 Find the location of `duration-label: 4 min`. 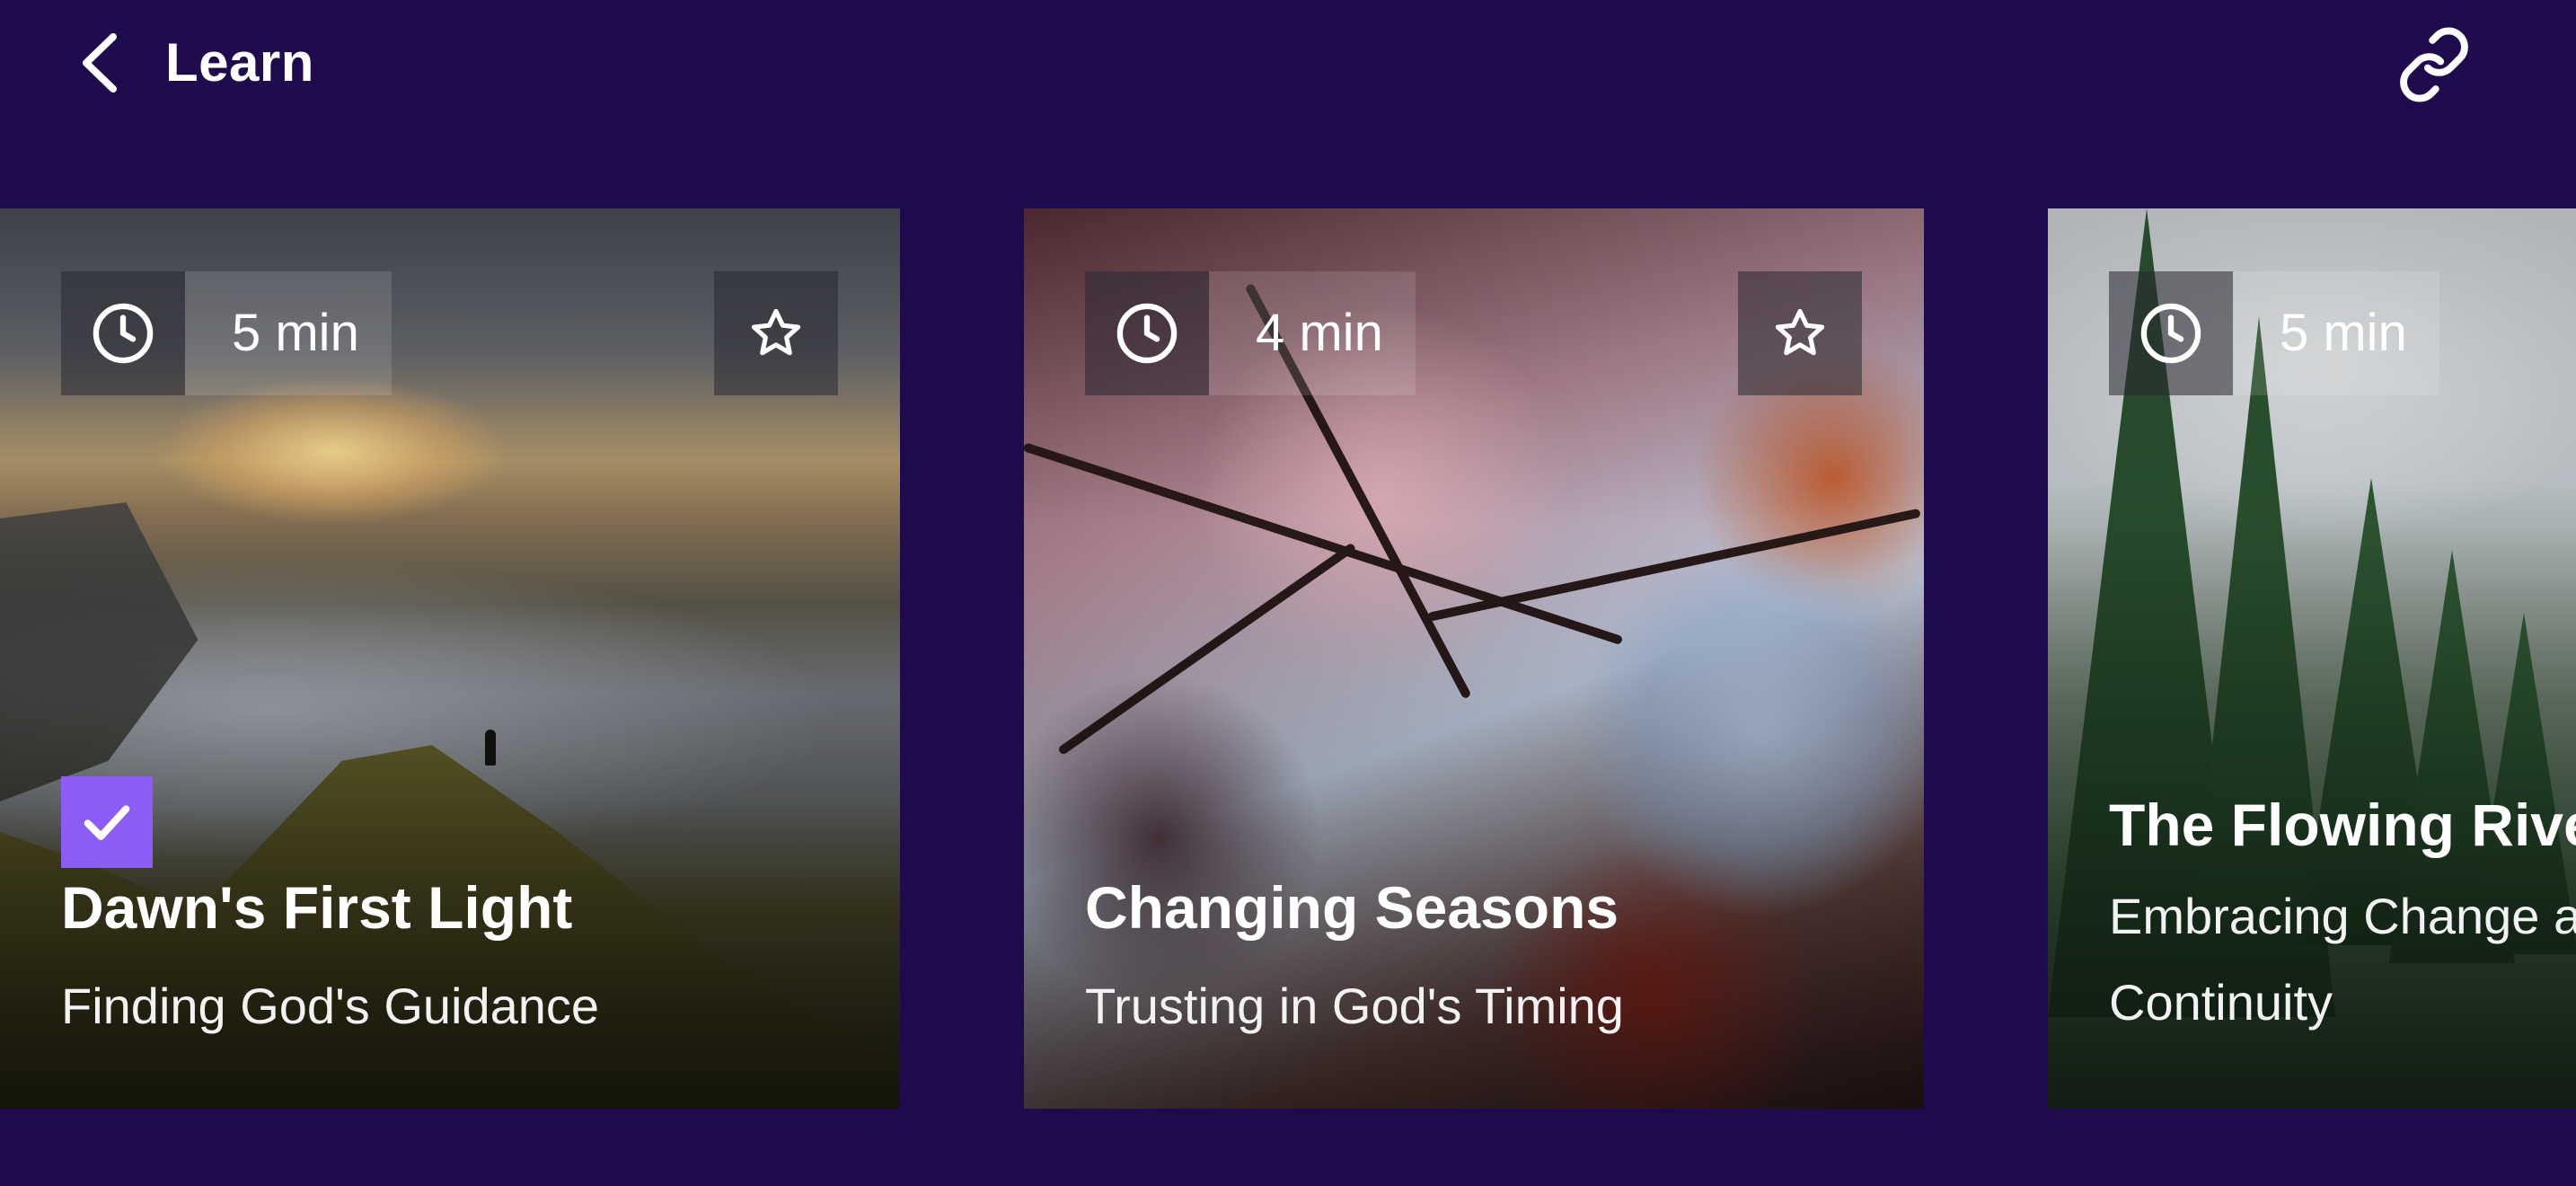

duration-label: 4 min is located at coordinates (1312, 333).